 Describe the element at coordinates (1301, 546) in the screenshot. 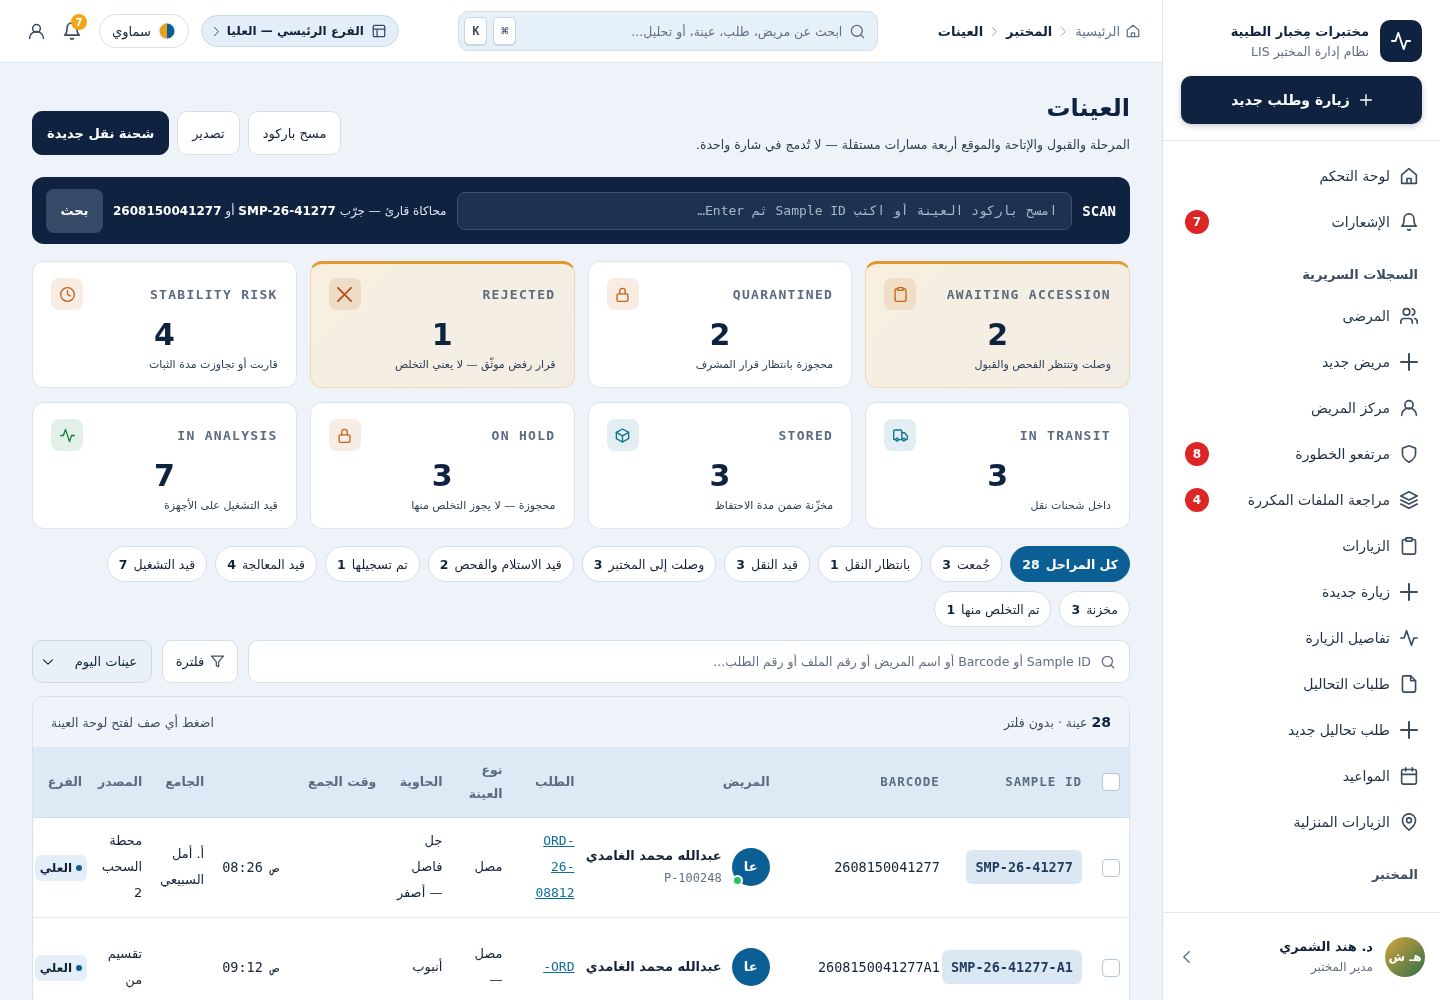

I see `nav-item: الزيارات` at that location.